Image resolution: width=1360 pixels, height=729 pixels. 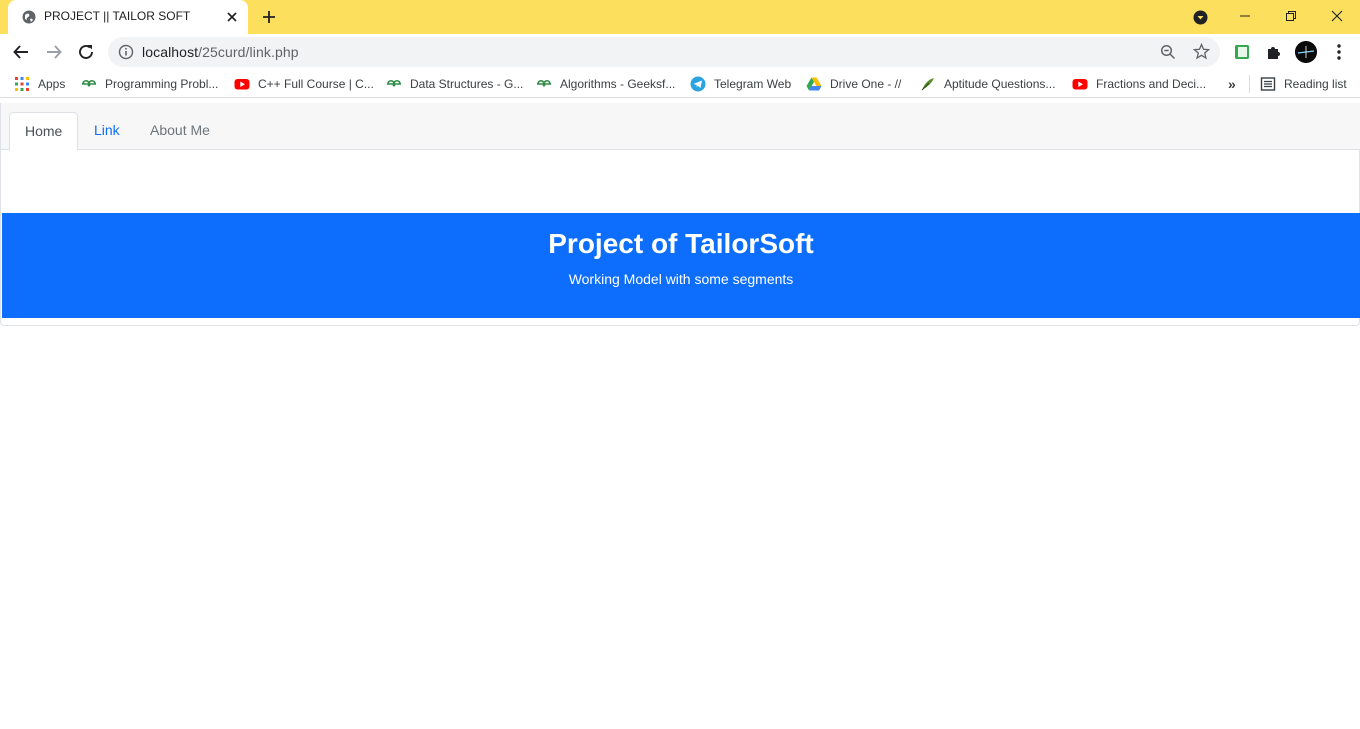 What do you see at coordinates (1306, 52) in the screenshot?
I see `profile-avatar` at bounding box center [1306, 52].